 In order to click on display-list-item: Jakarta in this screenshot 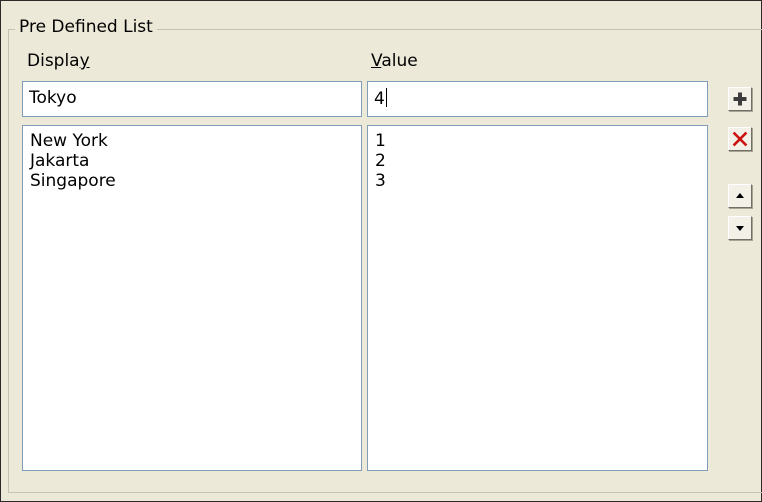, I will do `click(192, 161)`.